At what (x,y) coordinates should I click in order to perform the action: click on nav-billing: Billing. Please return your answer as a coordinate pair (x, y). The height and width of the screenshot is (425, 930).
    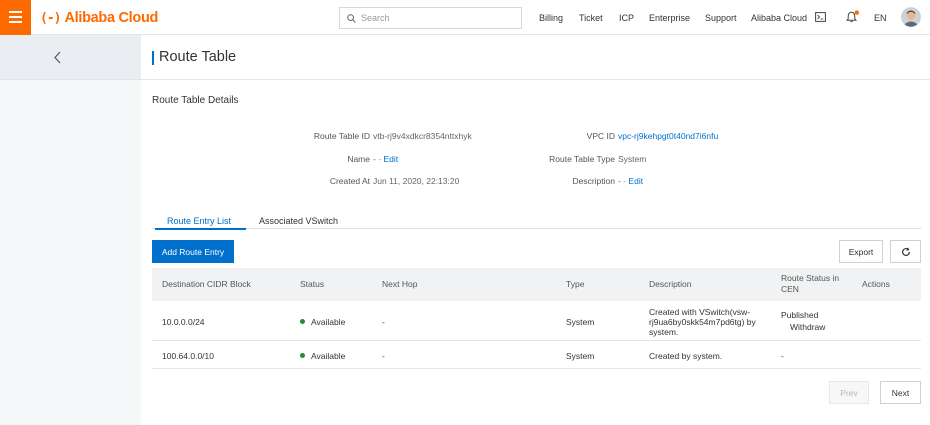
    Looking at the image, I should click on (551, 18).